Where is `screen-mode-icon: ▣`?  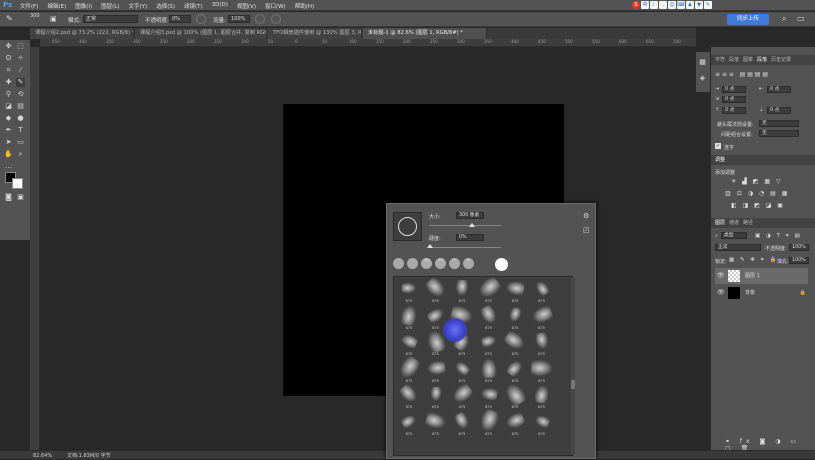
screen-mode-icon: ▣ is located at coordinates (20, 197).